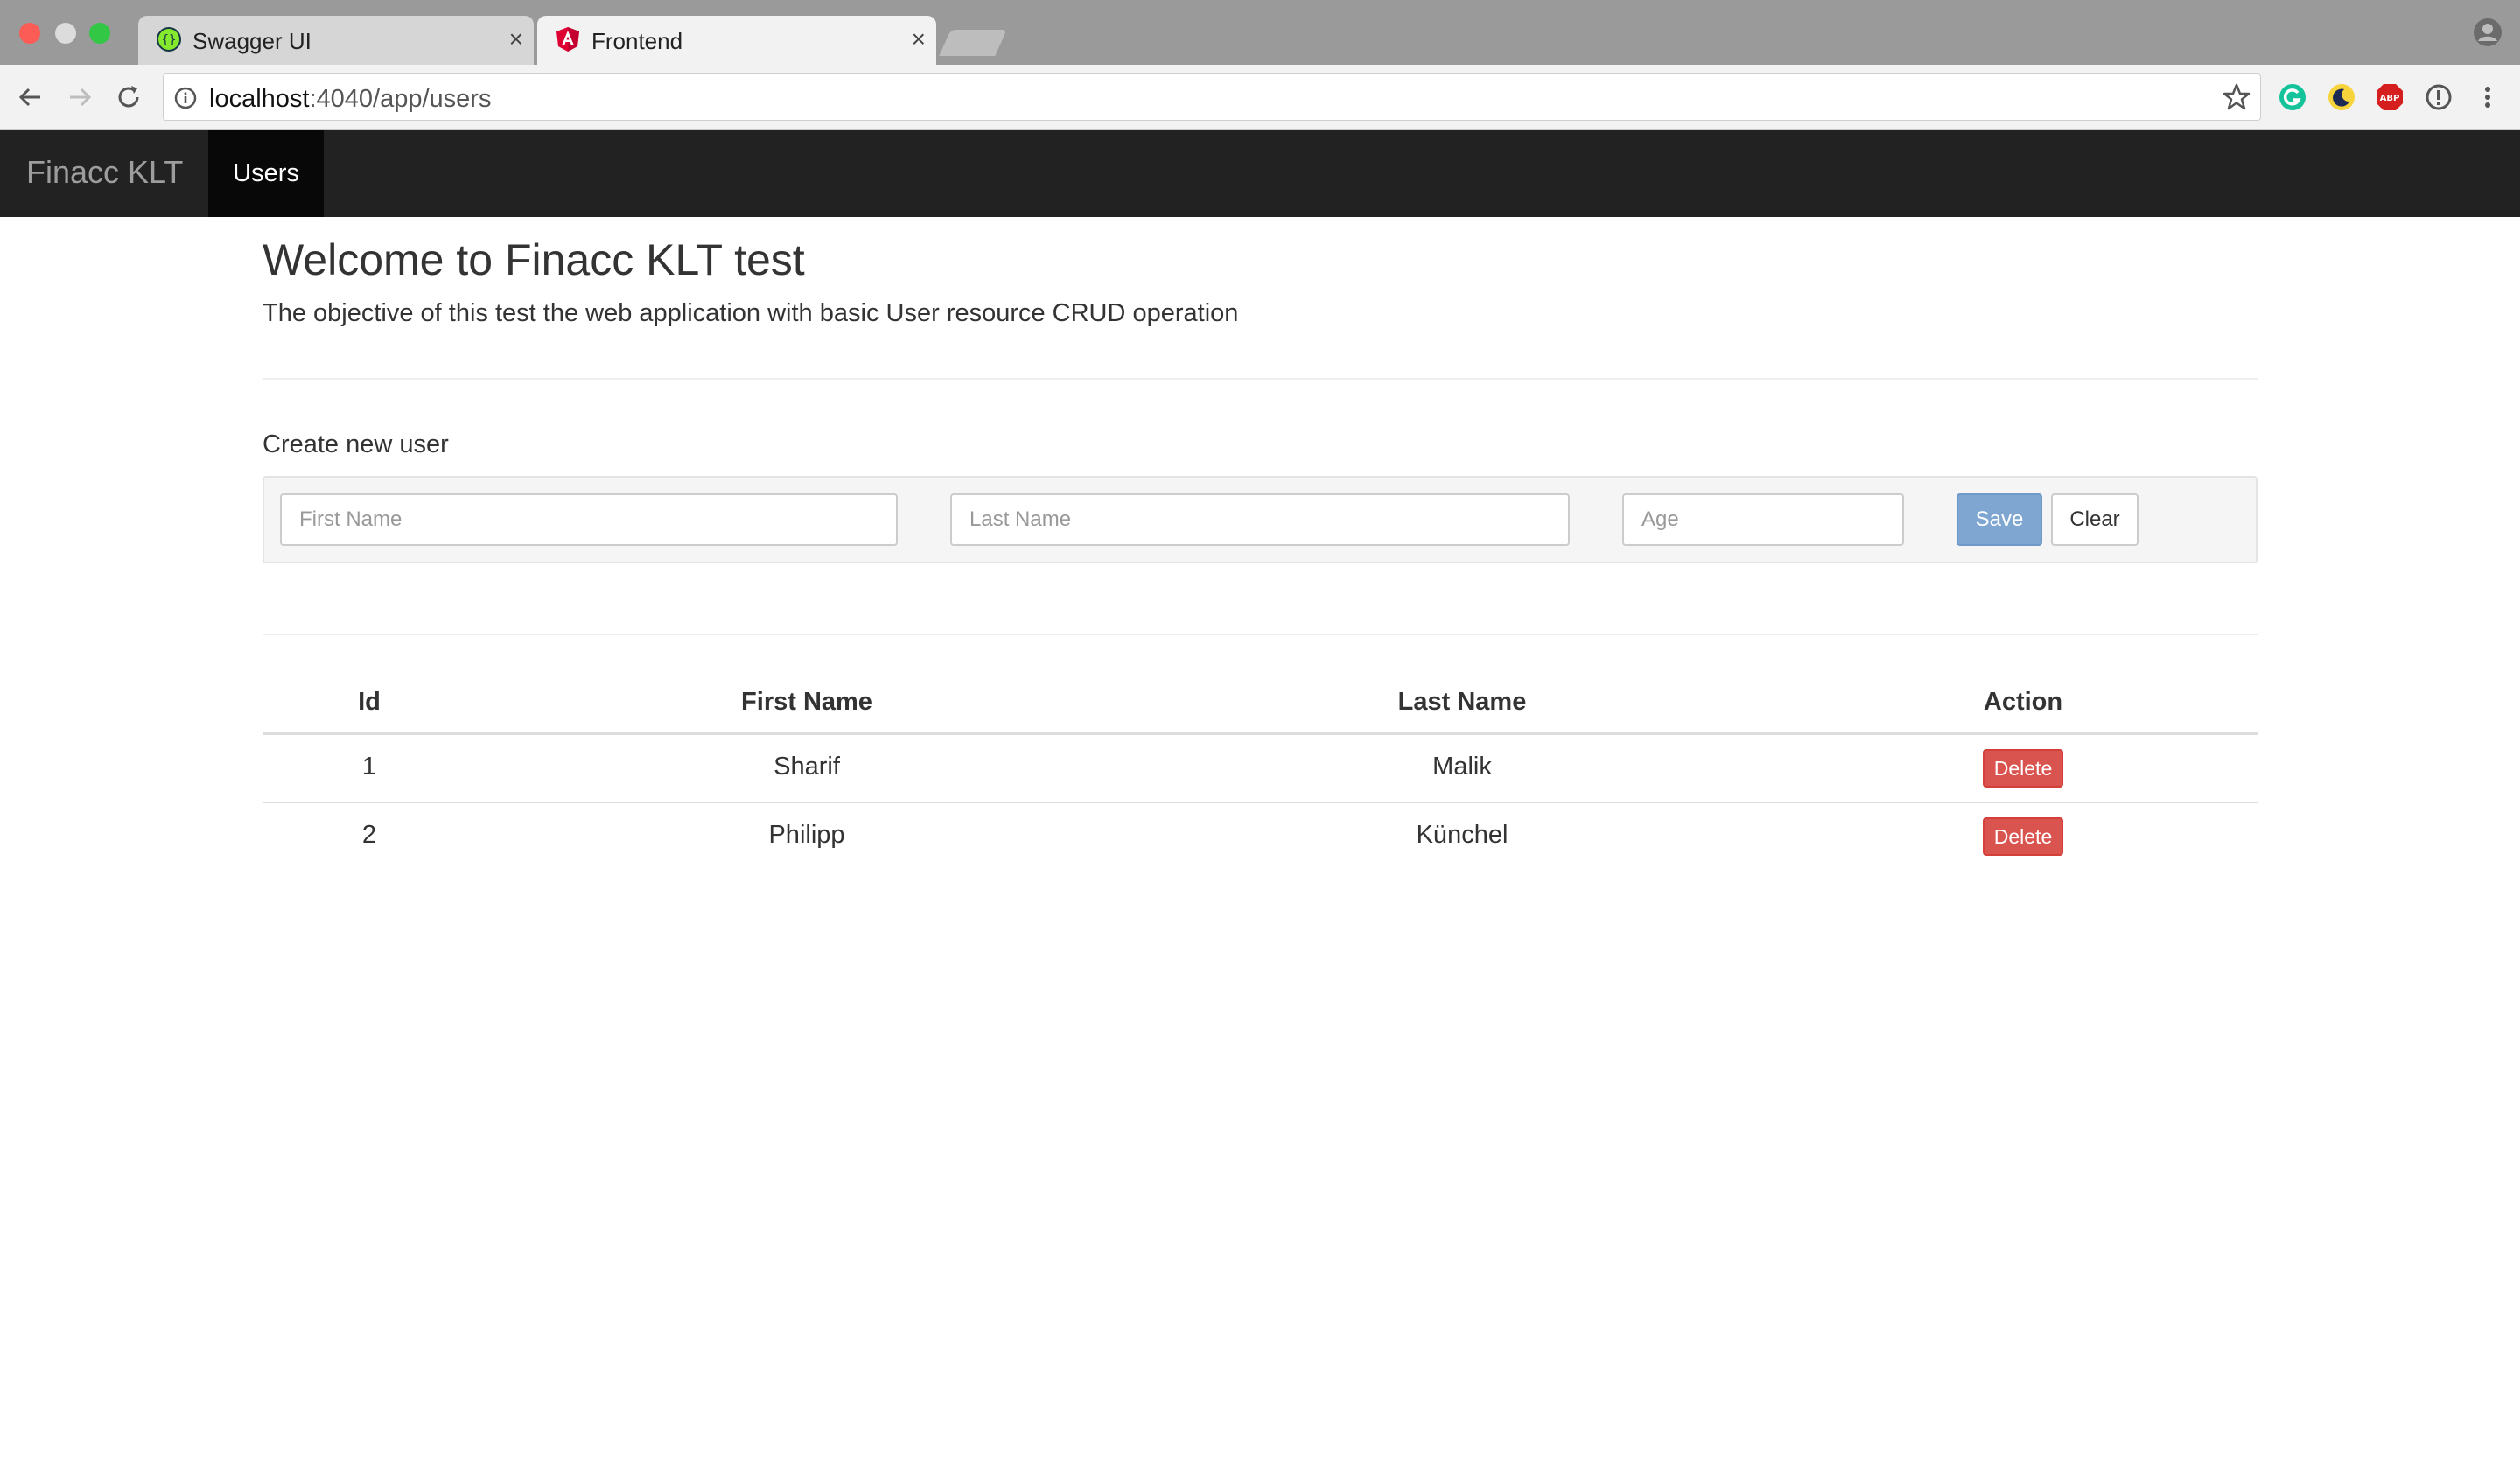  Describe the element at coordinates (355, 444) in the screenshot. I see `create-user-label: Create new user` at that location.